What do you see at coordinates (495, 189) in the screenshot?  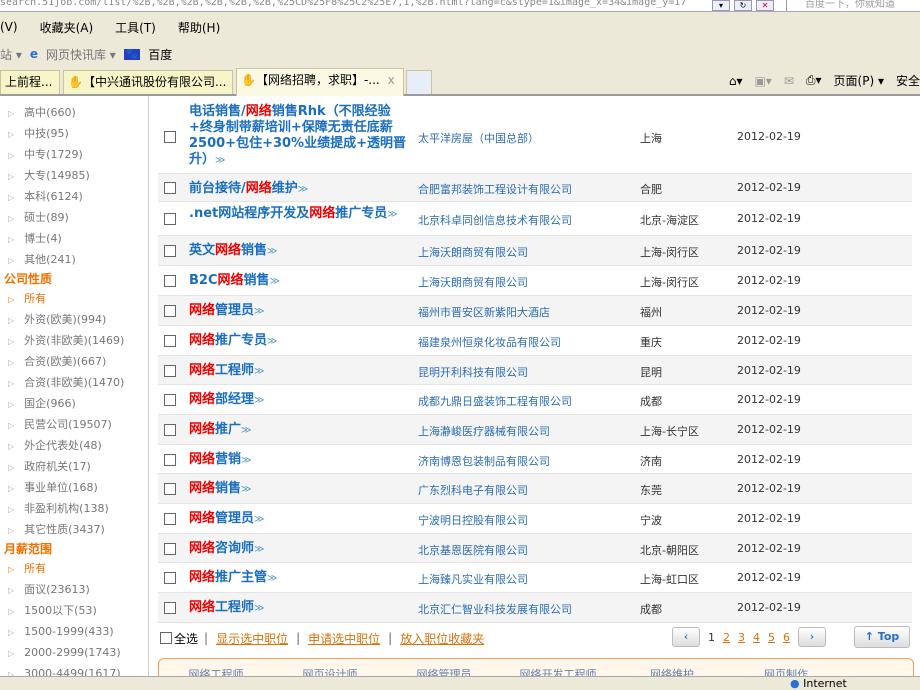 I see `company-link: 合肥富邦装饰工程设计有限公司` at bounding box center [495, 189].